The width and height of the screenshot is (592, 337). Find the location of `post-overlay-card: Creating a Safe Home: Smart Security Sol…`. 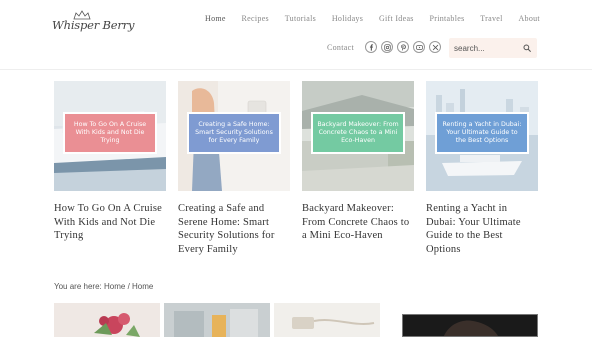

post-overlay-card: Creating a Safe Home: Smart Security Sol… is located at coordinates (234, 133).